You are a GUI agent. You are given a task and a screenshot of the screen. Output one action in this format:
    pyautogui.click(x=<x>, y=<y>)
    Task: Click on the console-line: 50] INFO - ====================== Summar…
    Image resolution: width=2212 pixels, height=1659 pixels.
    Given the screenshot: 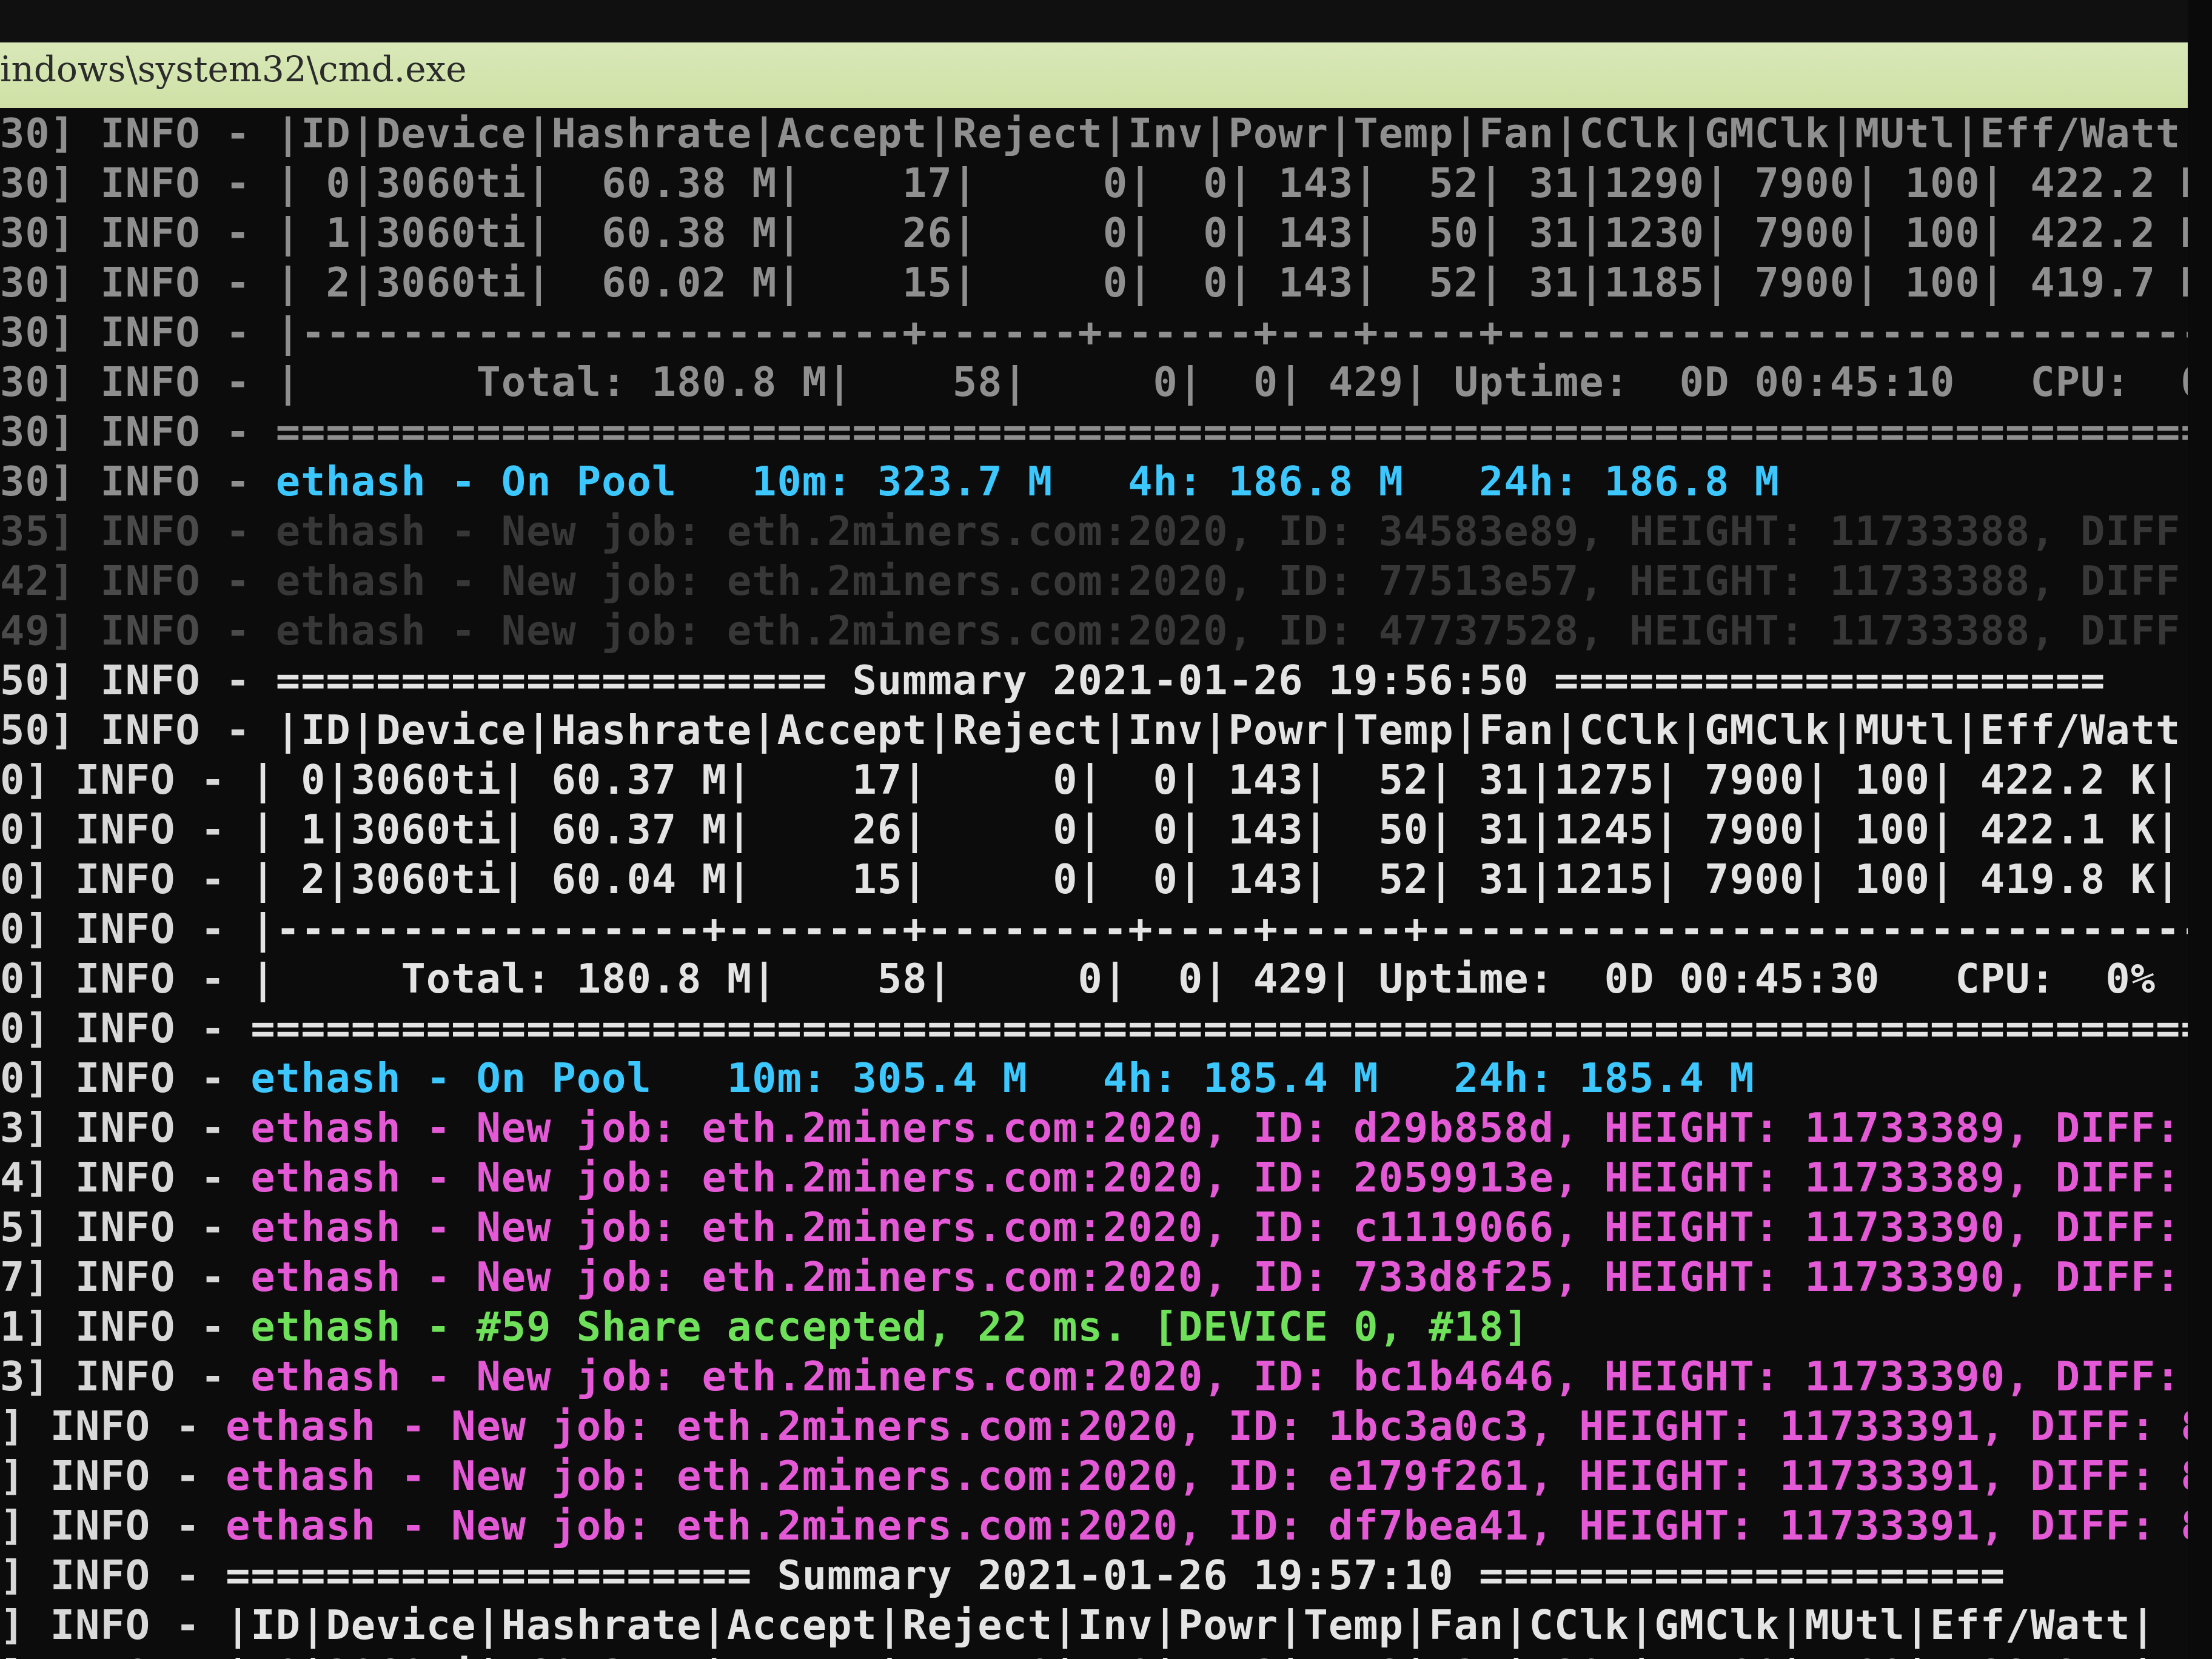 What is the action you would take?
    pyautogui.click(x=1053, y=680)
    